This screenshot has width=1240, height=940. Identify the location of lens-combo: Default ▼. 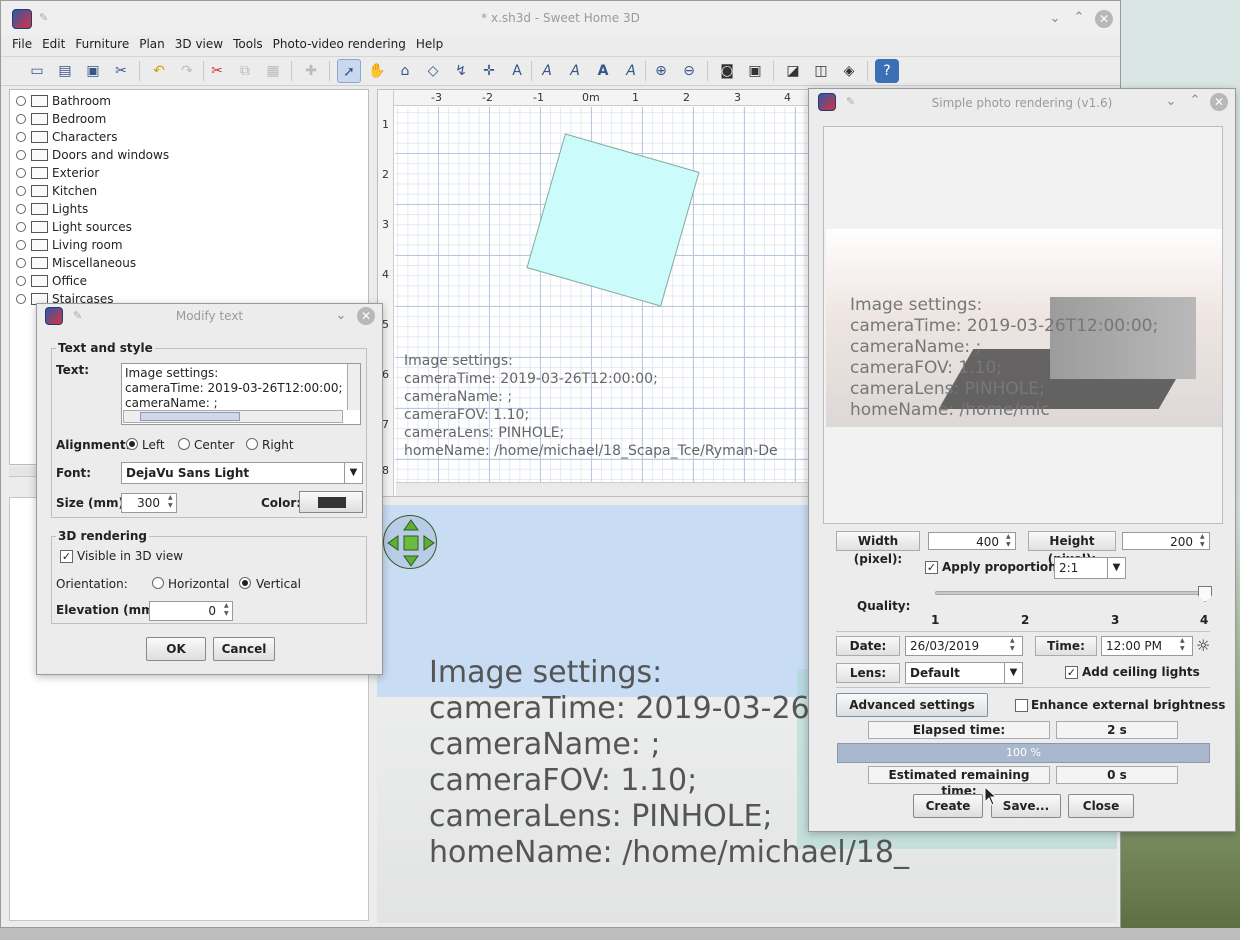
(964, 673).